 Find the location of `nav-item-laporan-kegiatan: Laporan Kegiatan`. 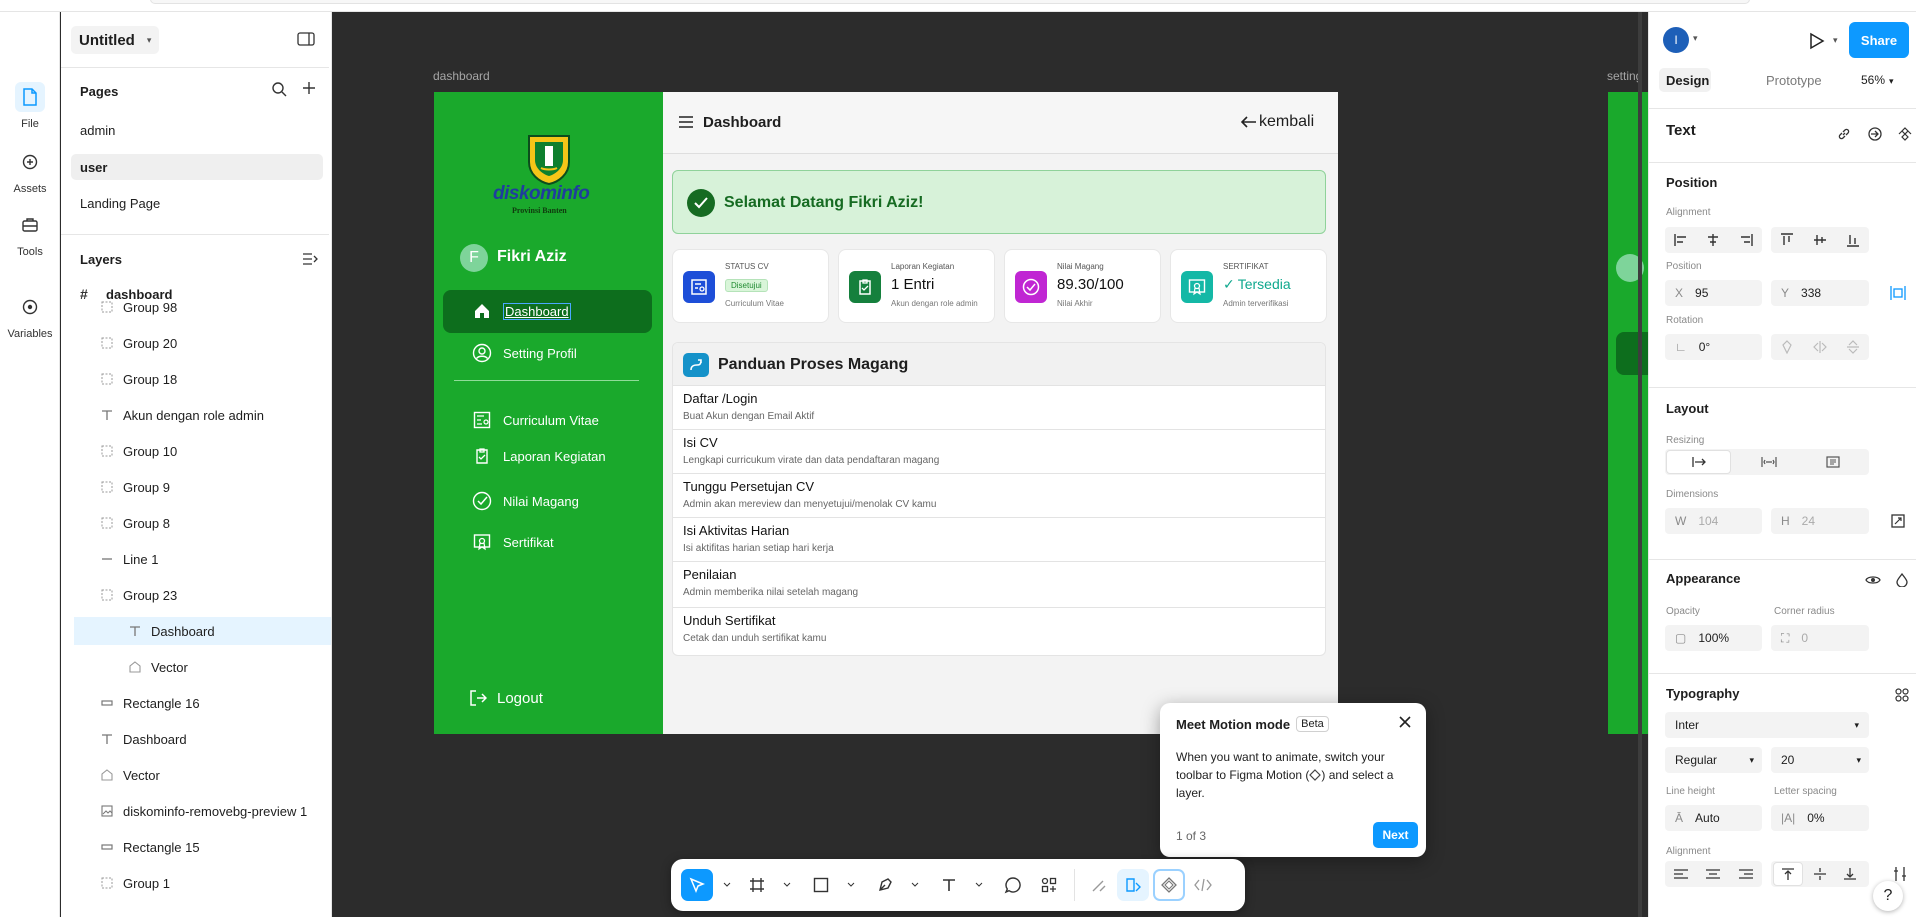

nav-item-laporan-kegiatan: Laporan Kegiatan is located at coordinates (550, 456).